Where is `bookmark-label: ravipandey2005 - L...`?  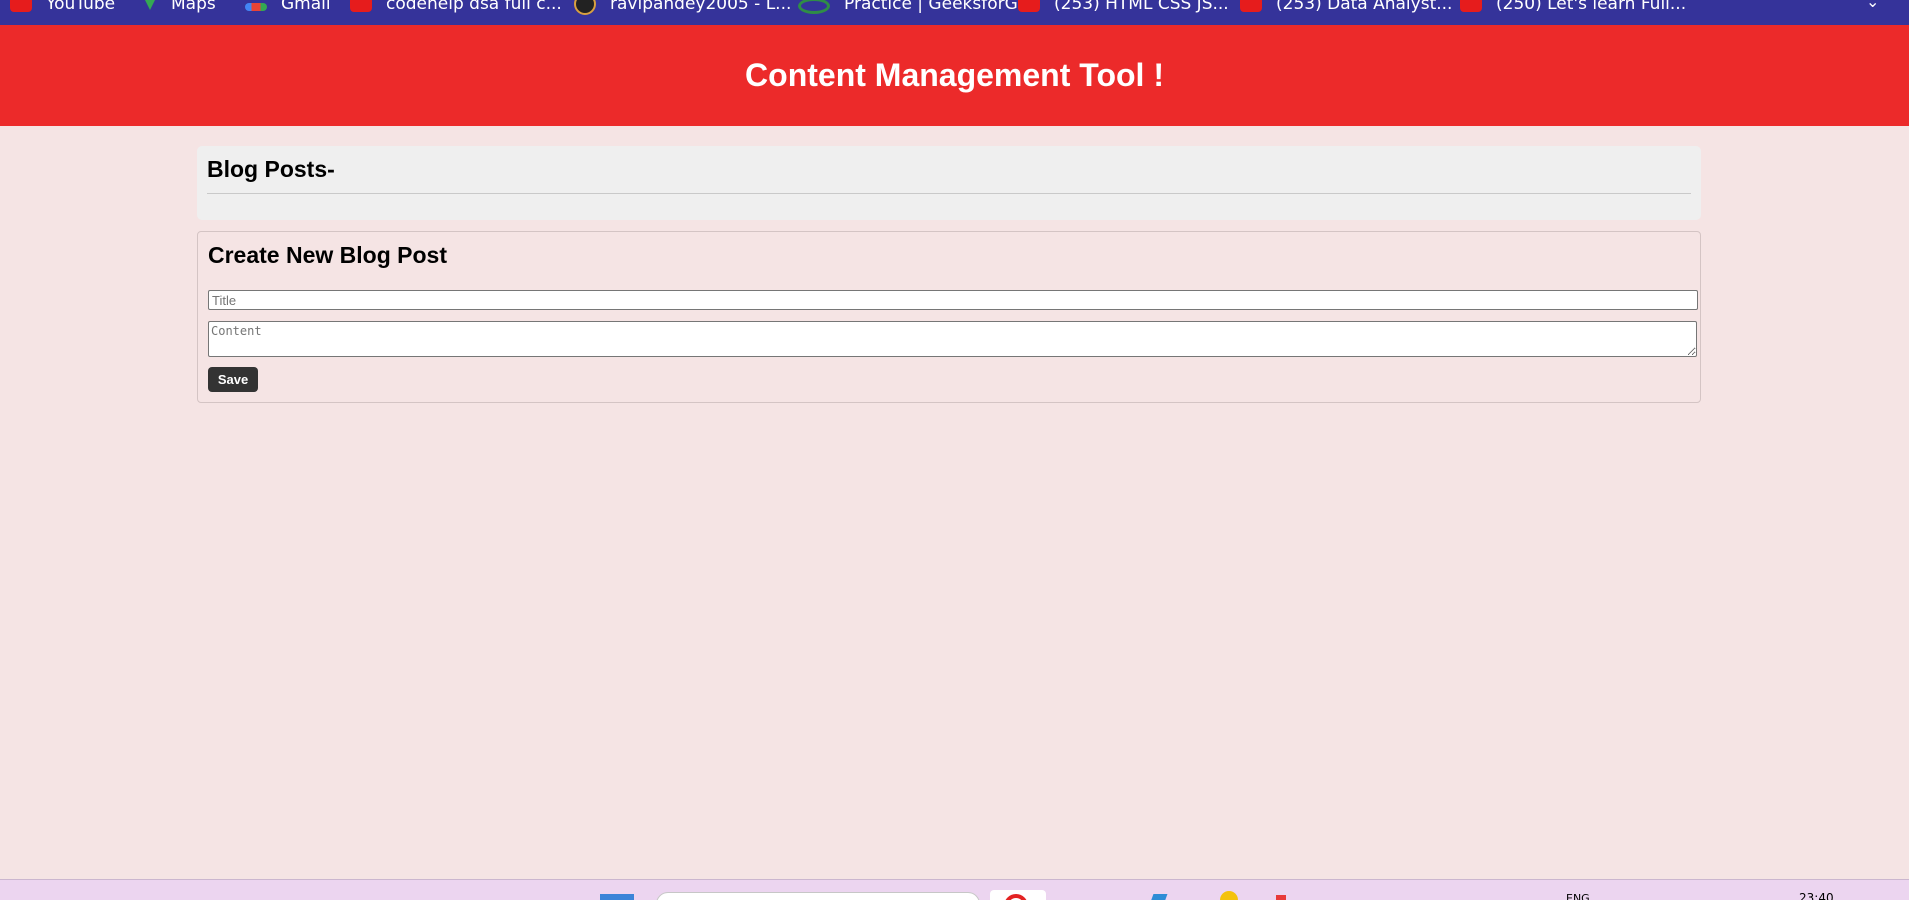
bookmark-label: ravipandey2005 - L... is located at coordinates (701, 7).